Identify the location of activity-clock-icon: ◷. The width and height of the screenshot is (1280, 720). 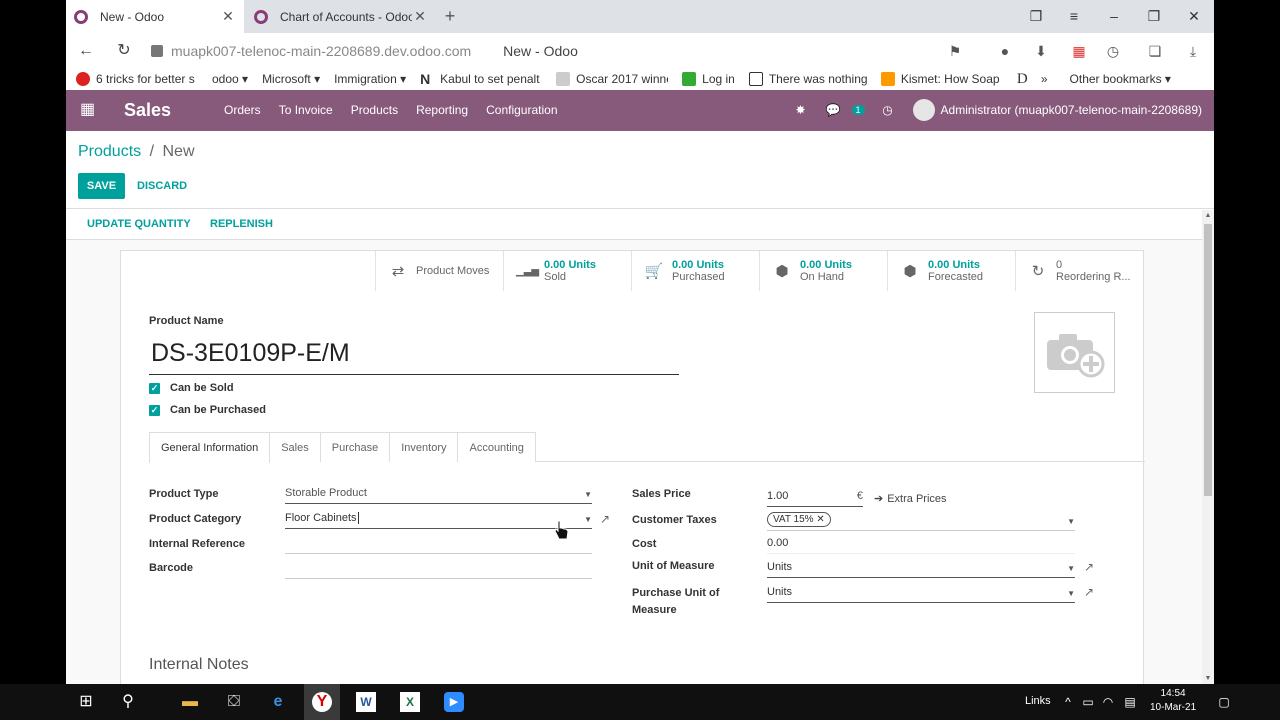
(888, 110).